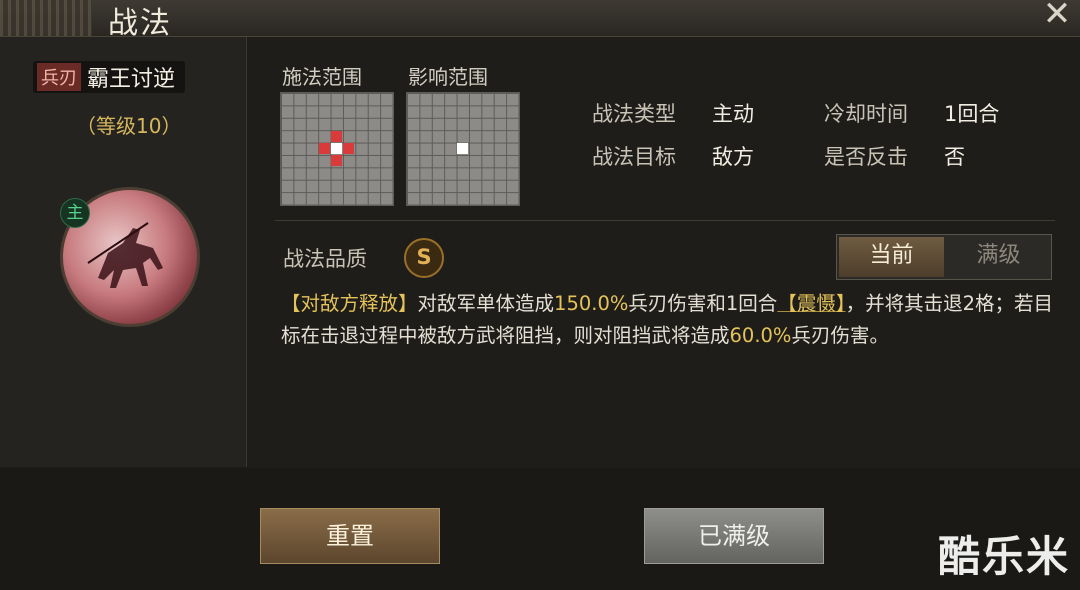  I want to click on skill-name-box: 兵刃 霸王讨逆, so click(109, 77).